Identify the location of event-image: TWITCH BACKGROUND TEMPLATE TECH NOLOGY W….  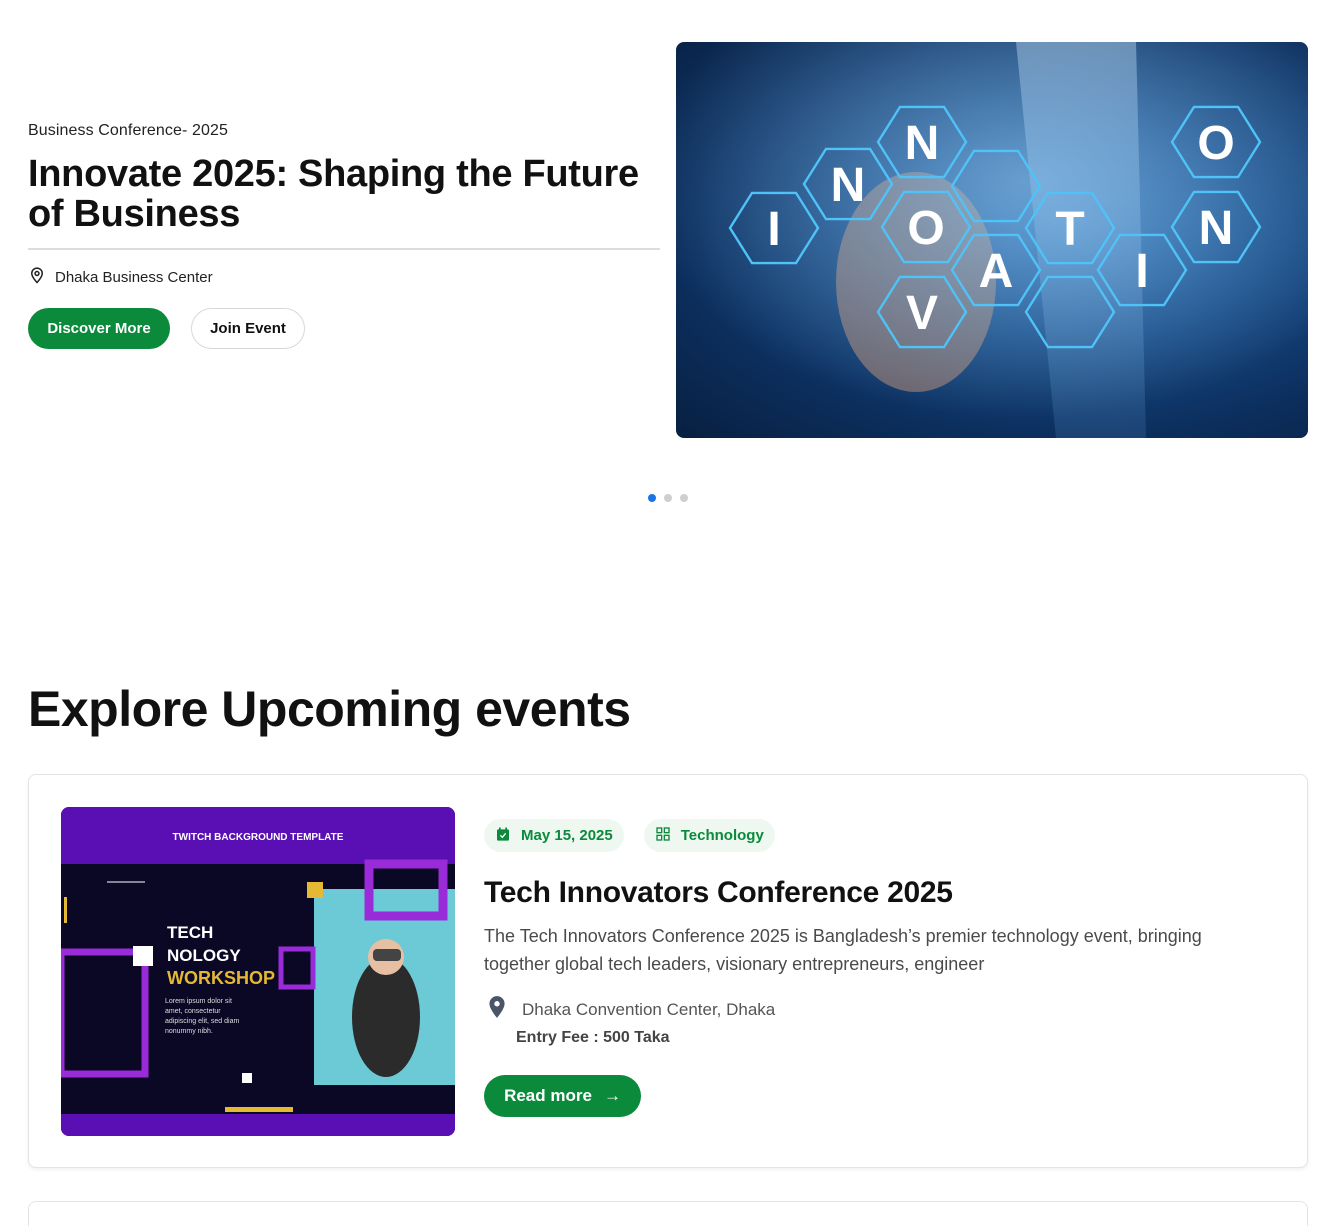
(258, 971).